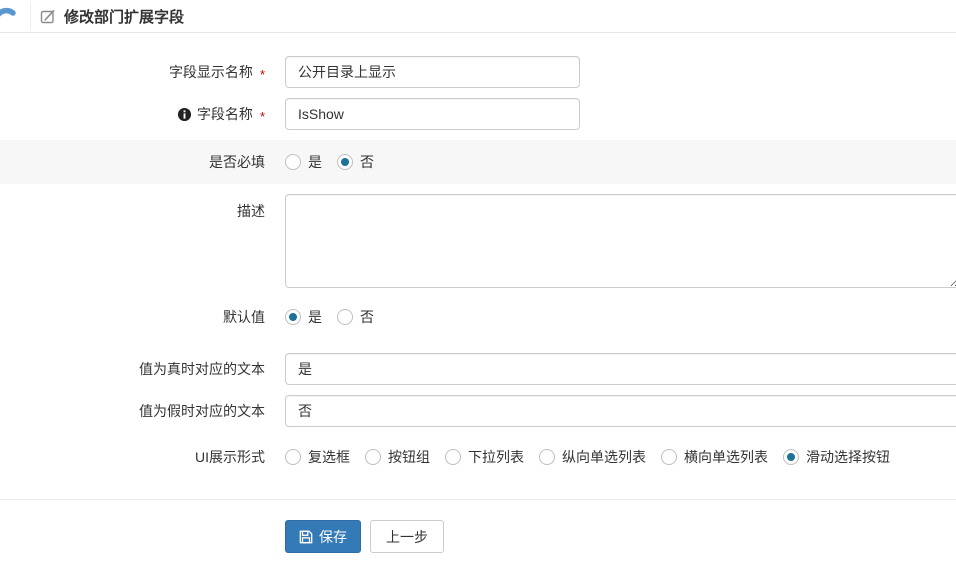 This screenshot has height=562, width=956. What do you see at coordinates (836, 457) in the screenshot?
I see `radio-option-slide-toggle: 滑动选择按钮` at bounding box center [836, 457].